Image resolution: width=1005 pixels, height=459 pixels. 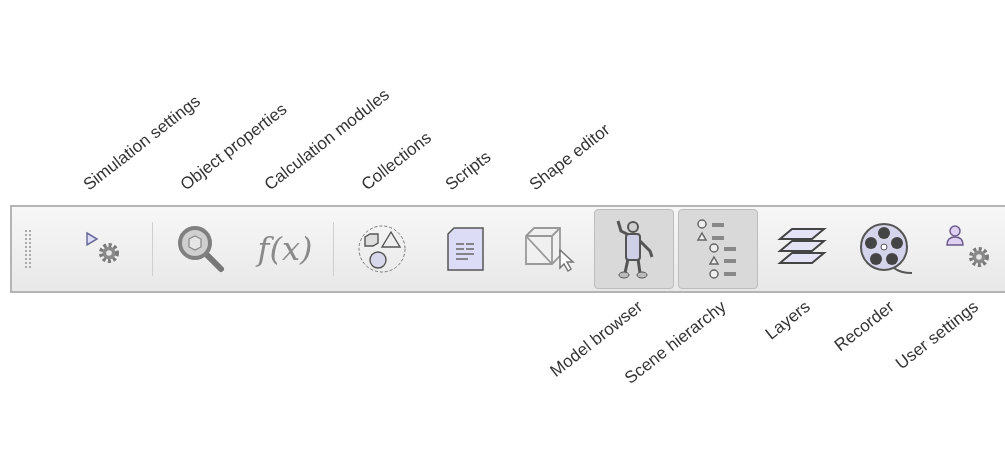 I want to click on toolbar-grip, so click(x=28, y=249).